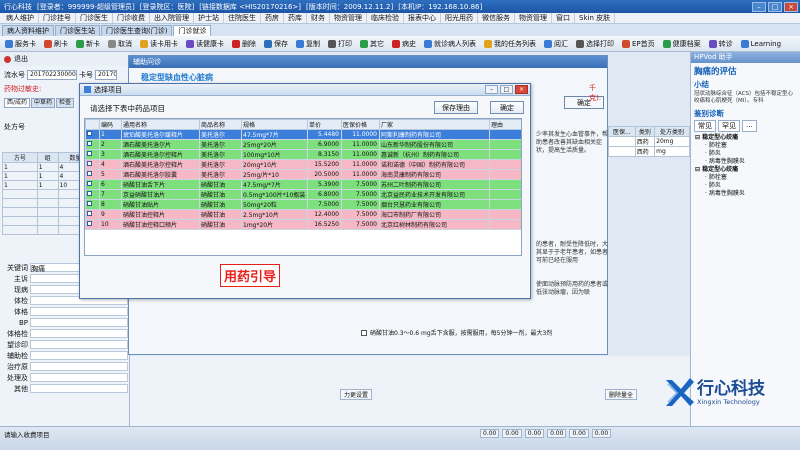  I want to click on dialog-close-button: ×, so click(521, 89).